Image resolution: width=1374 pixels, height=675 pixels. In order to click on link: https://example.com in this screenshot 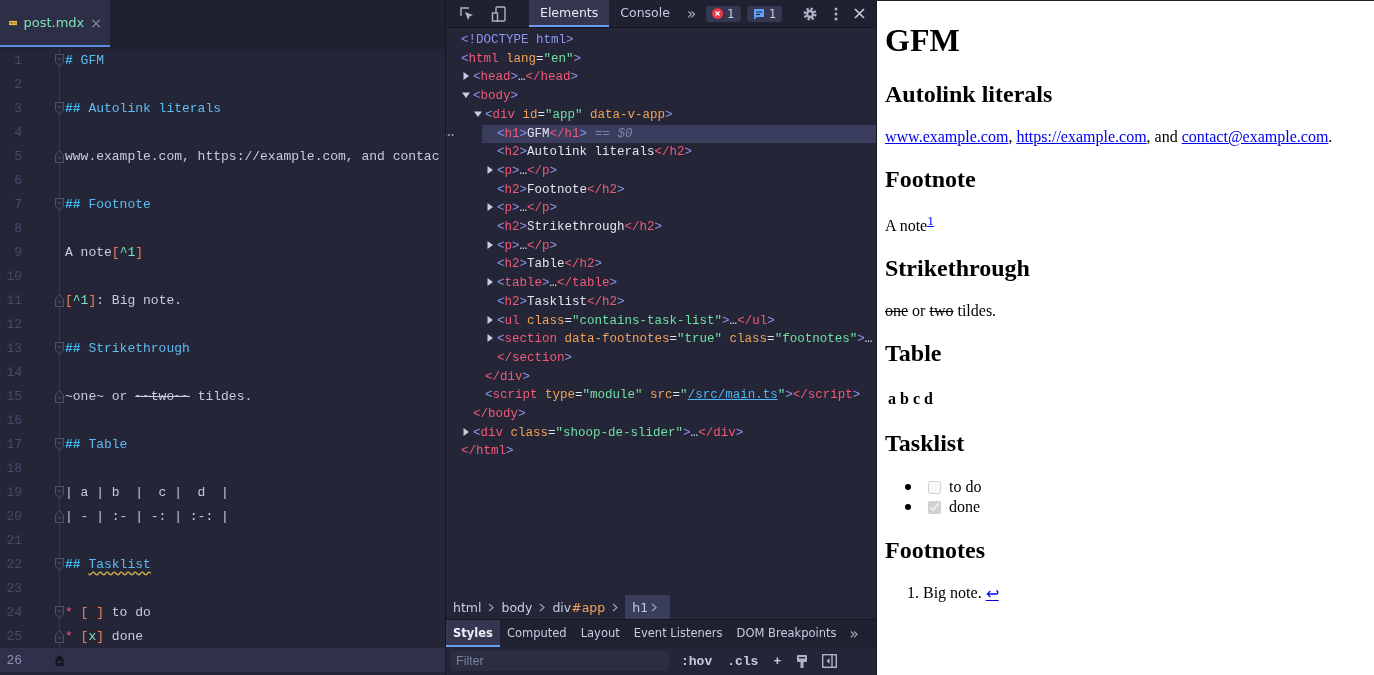, I will do `click(1081, 136)`.